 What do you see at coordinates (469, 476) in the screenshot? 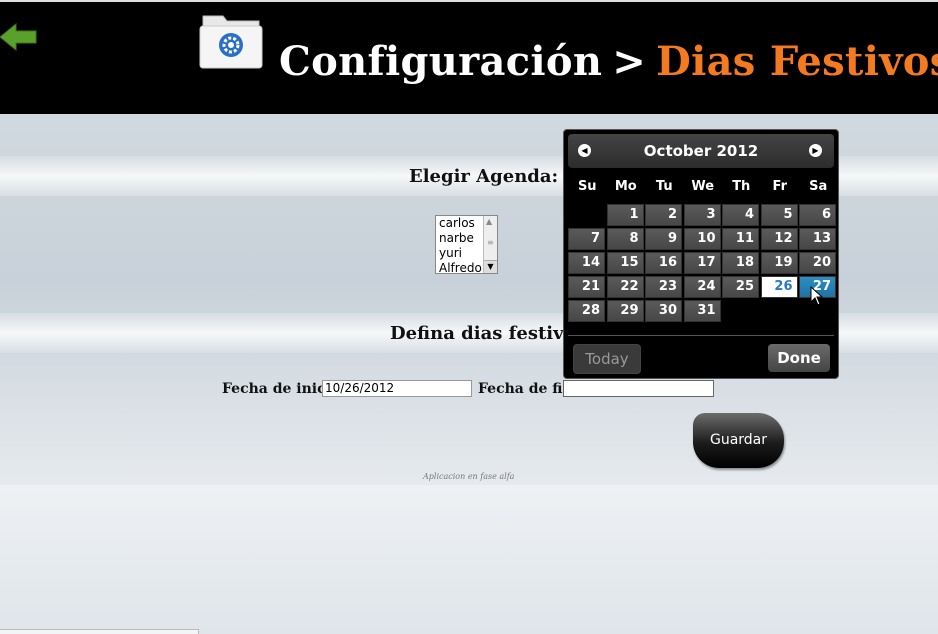
I see `footer-note: Aplicacion en fase alfa` at bounding box center [469, 476].